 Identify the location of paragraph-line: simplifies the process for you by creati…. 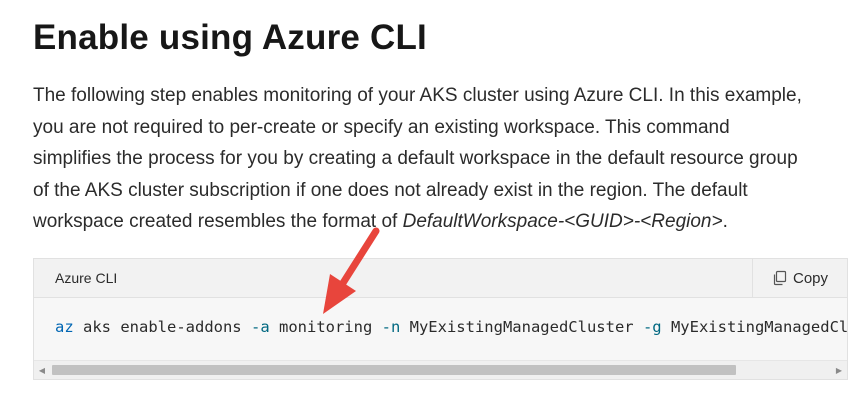
(415, 158).